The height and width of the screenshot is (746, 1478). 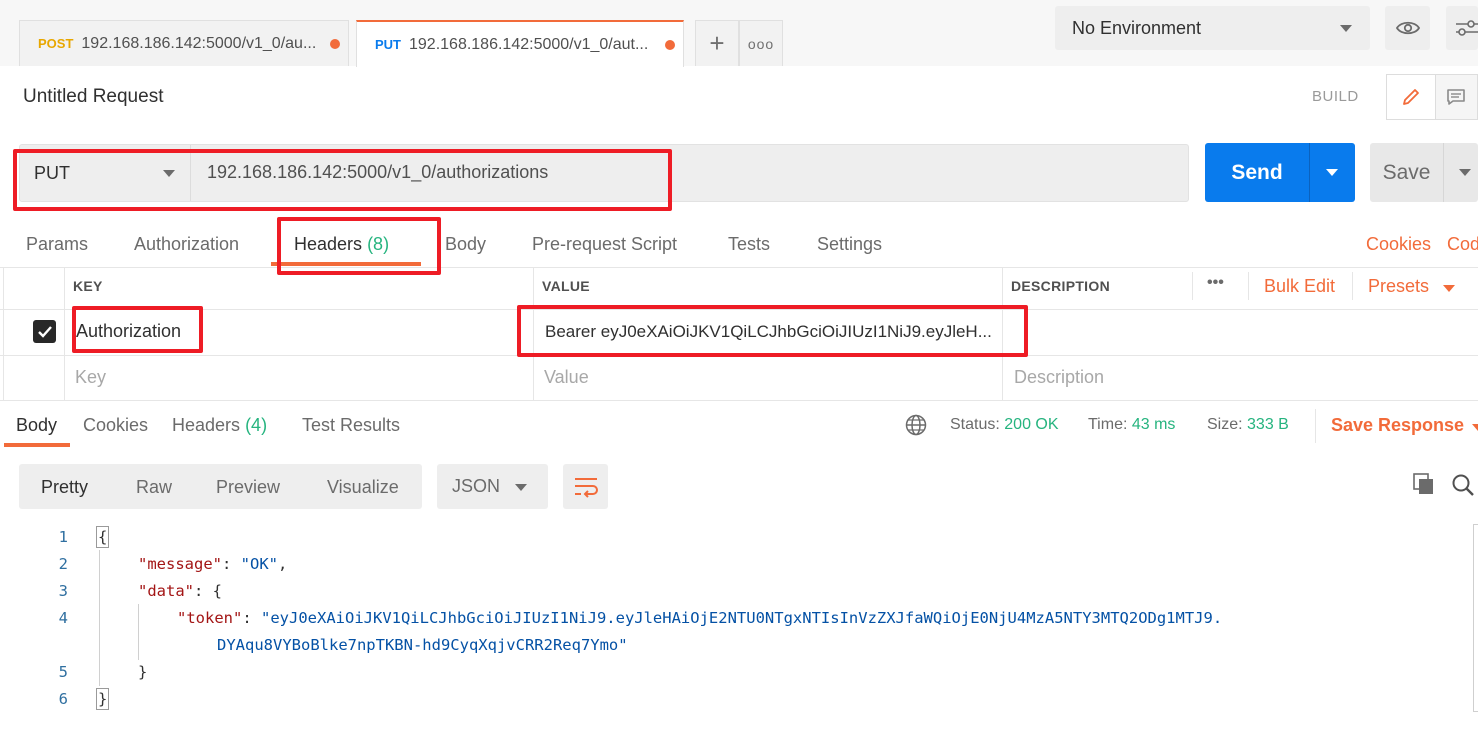 I want to click on presets-dropdown: Presets, so click(x=1411, y=286).